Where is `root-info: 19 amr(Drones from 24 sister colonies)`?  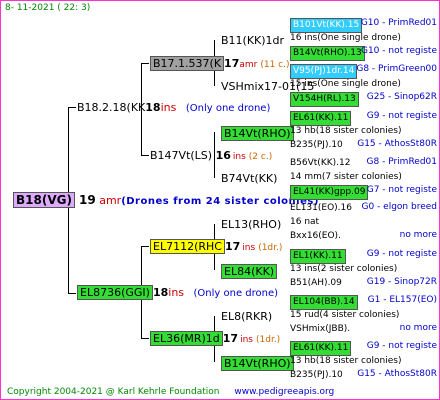 root-info: 19 amr(Drones from 24 sister colonies) is located at coordinates (199, 201).